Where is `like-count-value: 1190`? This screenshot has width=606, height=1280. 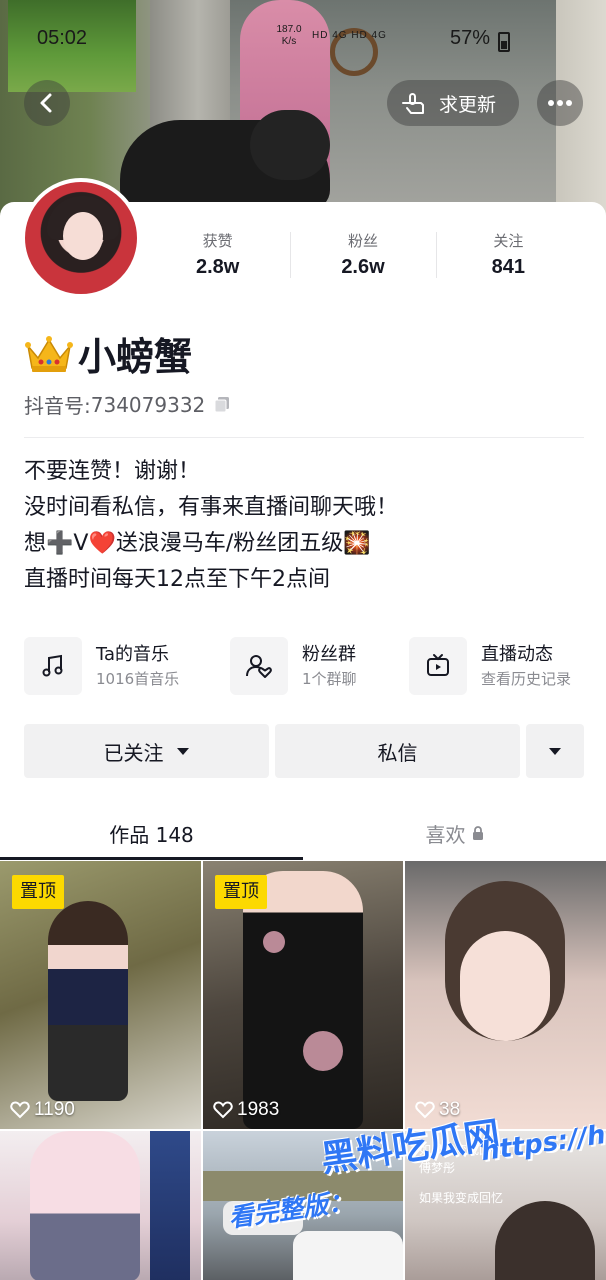 like-count-value: 1190 is located at coordinates (54, 1109).